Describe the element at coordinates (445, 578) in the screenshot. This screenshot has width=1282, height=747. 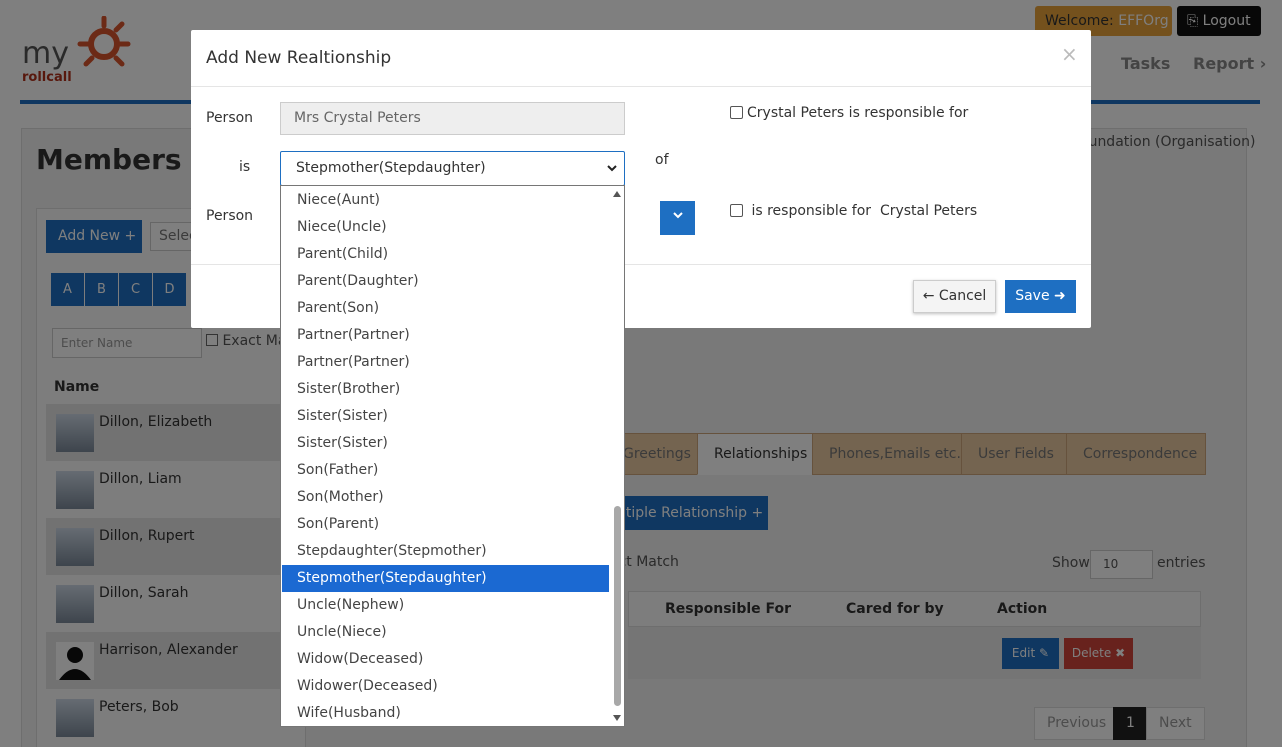
I see `dropdown-option: Stepmother(Stepdaughter)` at that location.